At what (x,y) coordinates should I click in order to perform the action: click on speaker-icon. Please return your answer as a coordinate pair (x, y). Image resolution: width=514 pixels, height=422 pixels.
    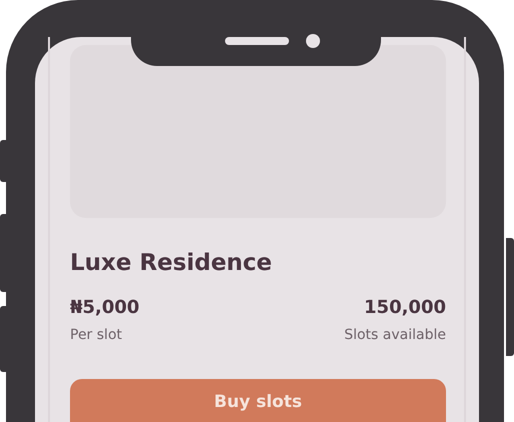
    Looking at the image, I should click on (257, 41).